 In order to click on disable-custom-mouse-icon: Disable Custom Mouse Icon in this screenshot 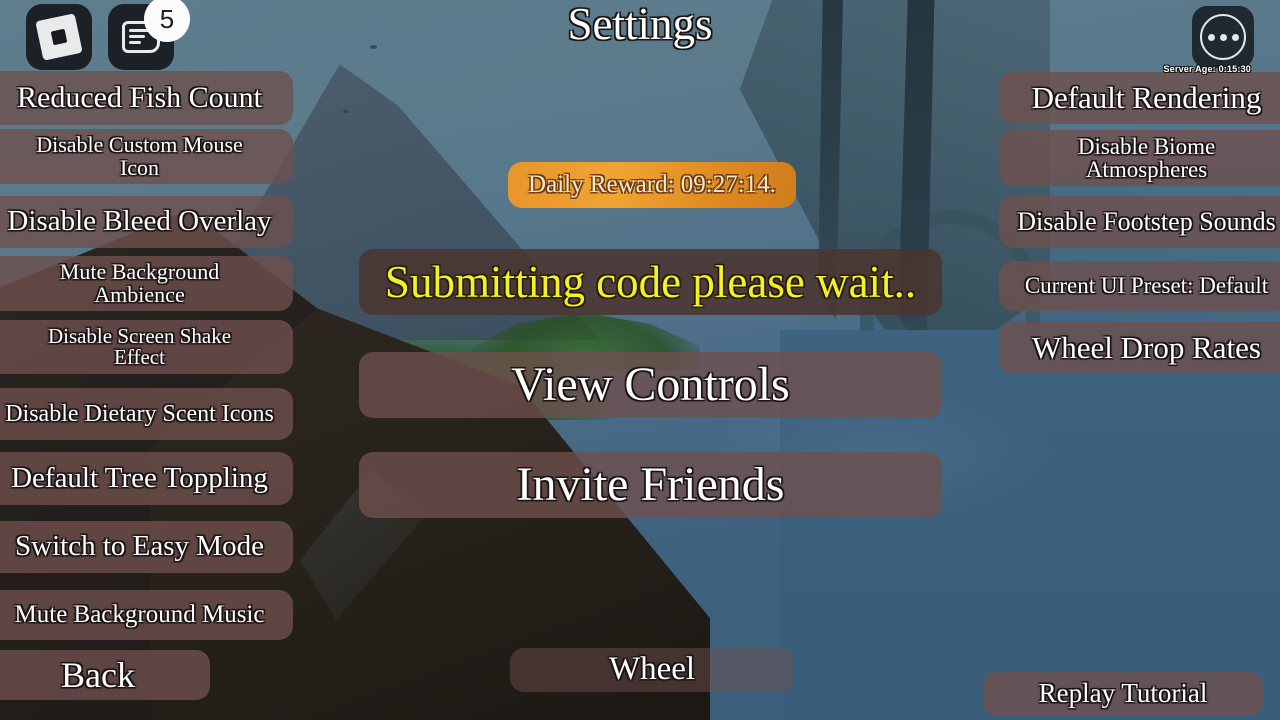, I will do `click(146, 156)`.